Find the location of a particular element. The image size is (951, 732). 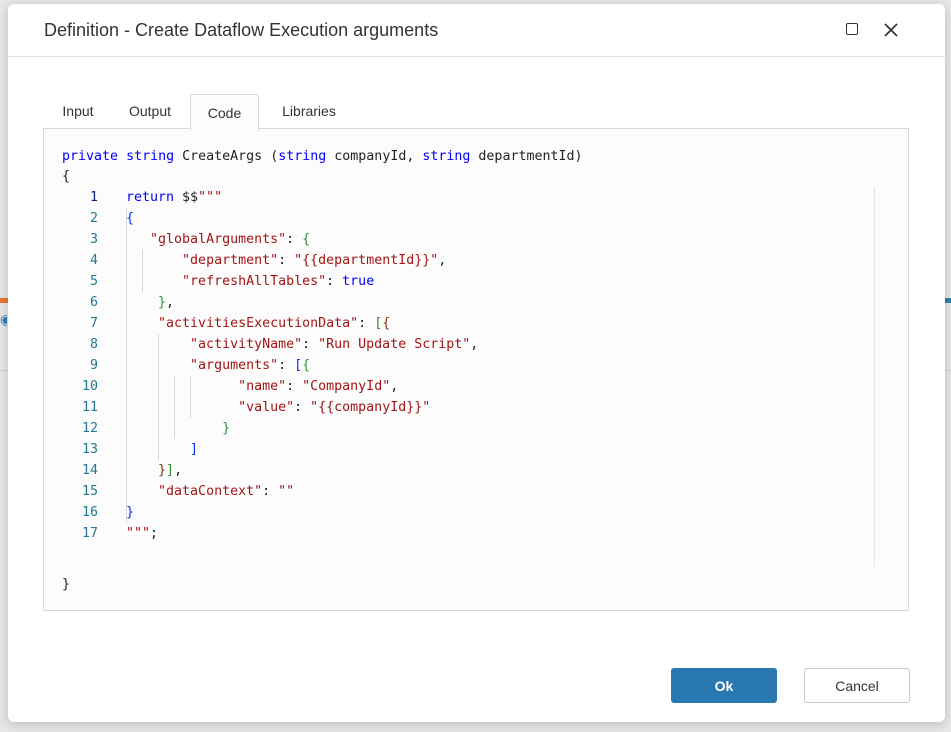

code-token: "department" is located at coordinates (230, 260).